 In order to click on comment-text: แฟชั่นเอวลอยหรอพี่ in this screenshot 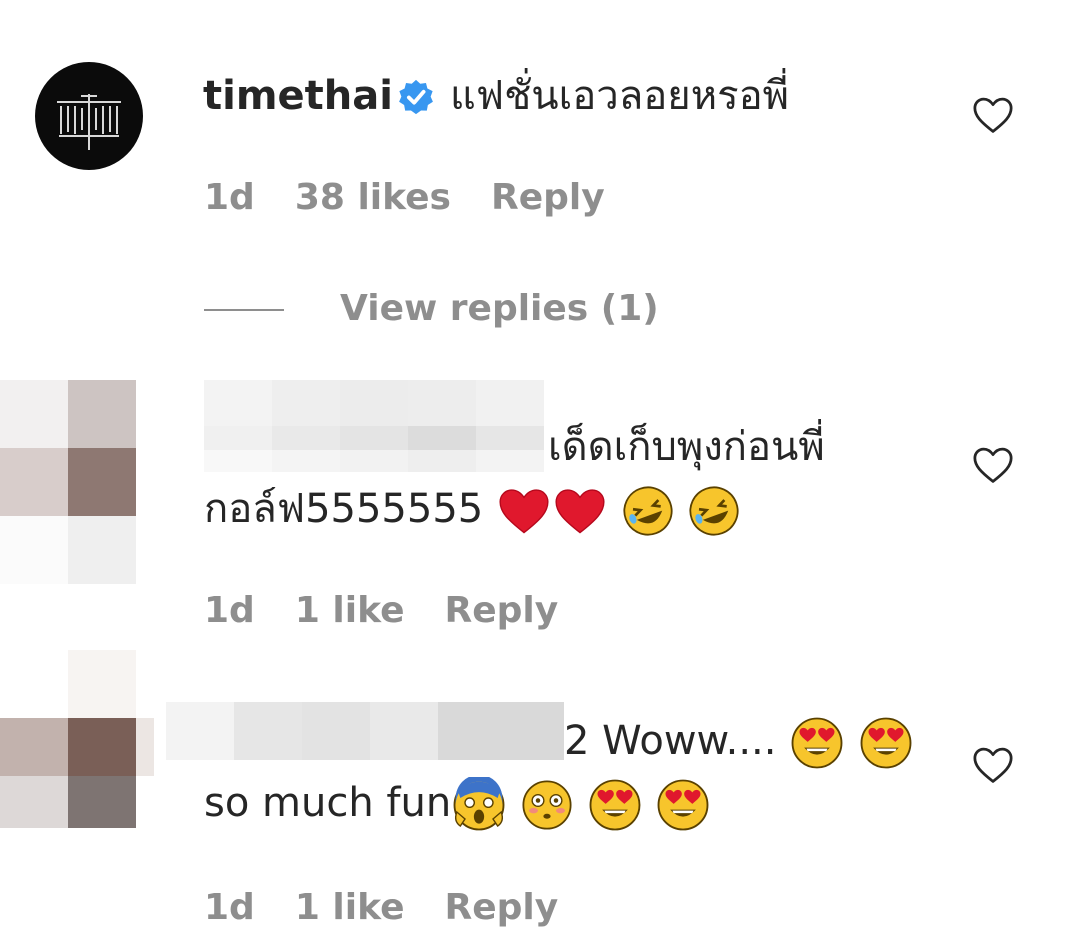, I will do `click(619, 96)`.